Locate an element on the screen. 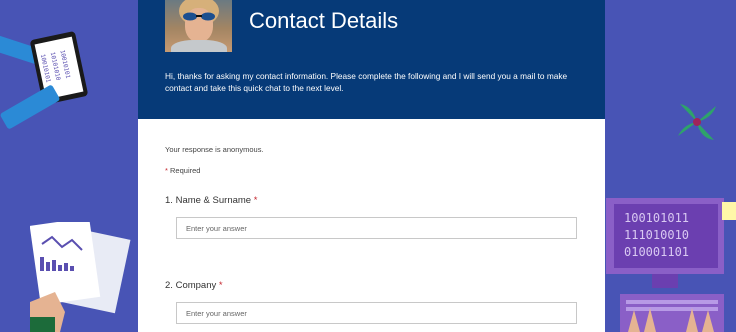 The width and height of the screenshot is (736, 332). svg-text: 100101011 is located at coordinates (656, 218).